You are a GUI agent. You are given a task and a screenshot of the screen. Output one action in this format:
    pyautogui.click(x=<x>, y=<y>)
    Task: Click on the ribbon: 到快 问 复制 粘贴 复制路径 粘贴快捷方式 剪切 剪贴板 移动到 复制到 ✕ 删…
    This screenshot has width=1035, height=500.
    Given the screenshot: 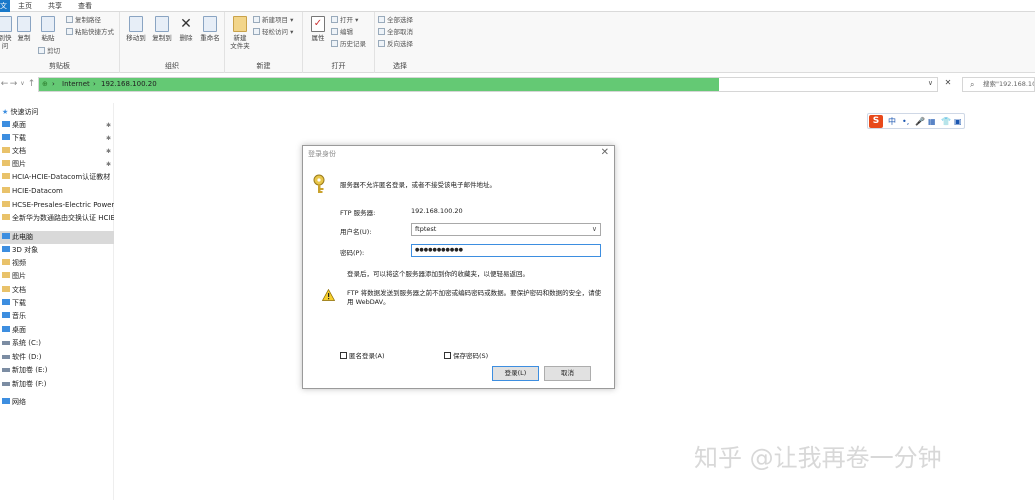 What is the action you would take?
    pyautogui.click(x=517, y=42)
    